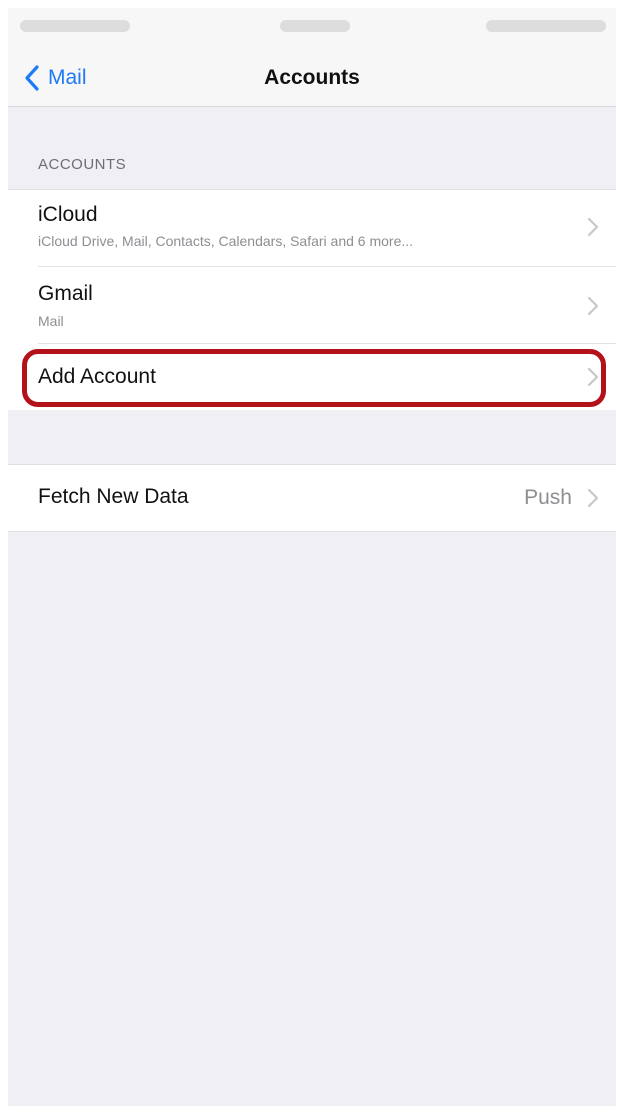 The height and width of the screenshot is (1107, 621). I want to click on add-account-label: Add Account, so click(97, 376).